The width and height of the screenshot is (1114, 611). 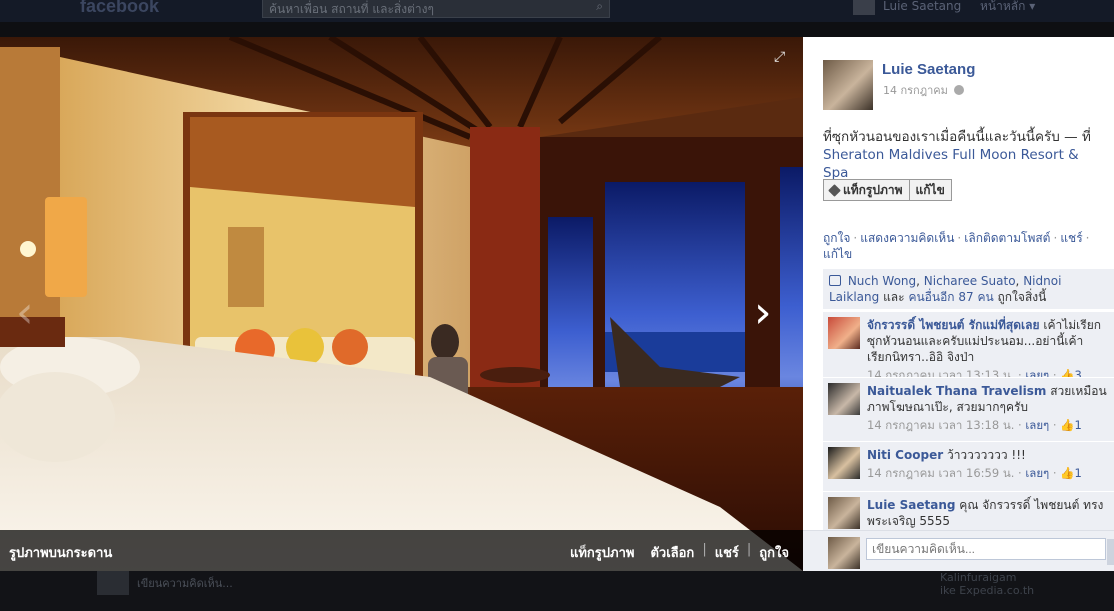 I want to click on post-date: 14 กรกฎาคม, so click(x=923, y=90).